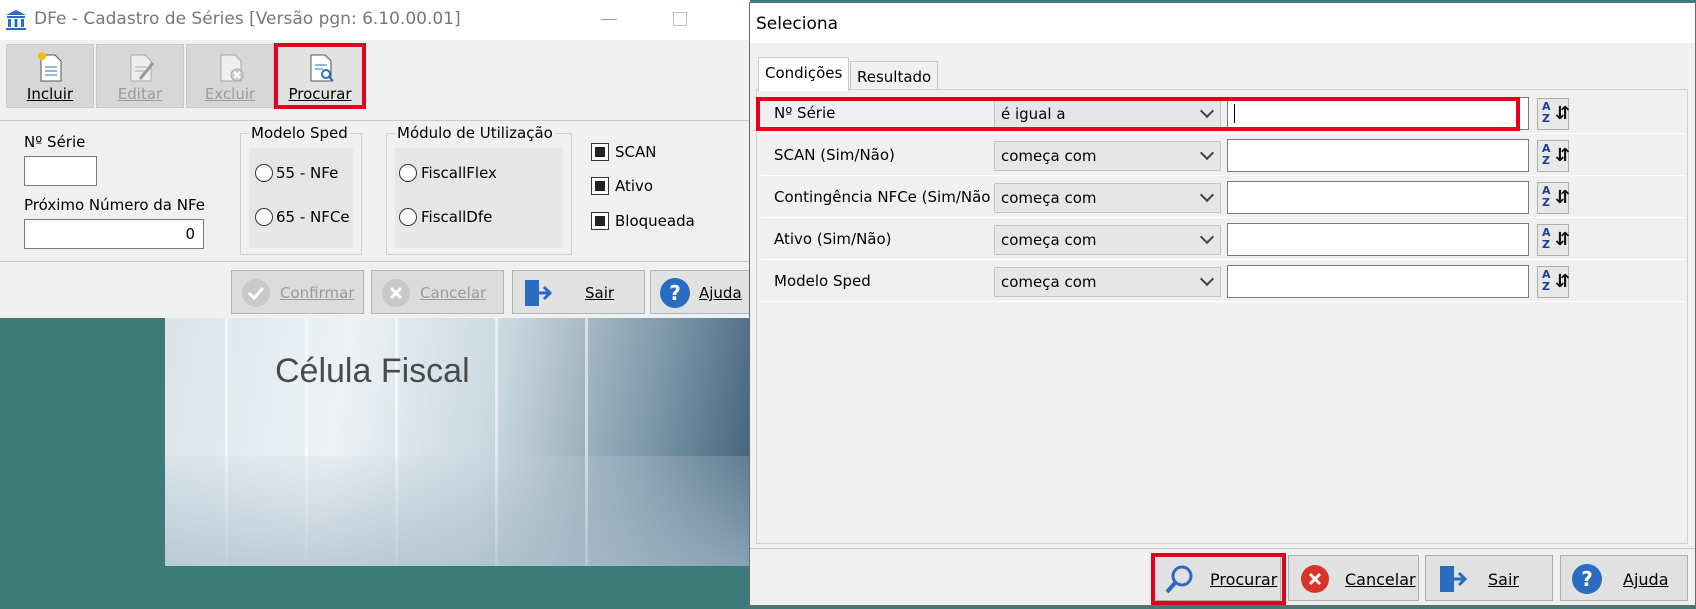 The height and width of the screenshot is (609, 1696). I want to click on procurar-label-dialog: Procurar, so click(1244, 579).